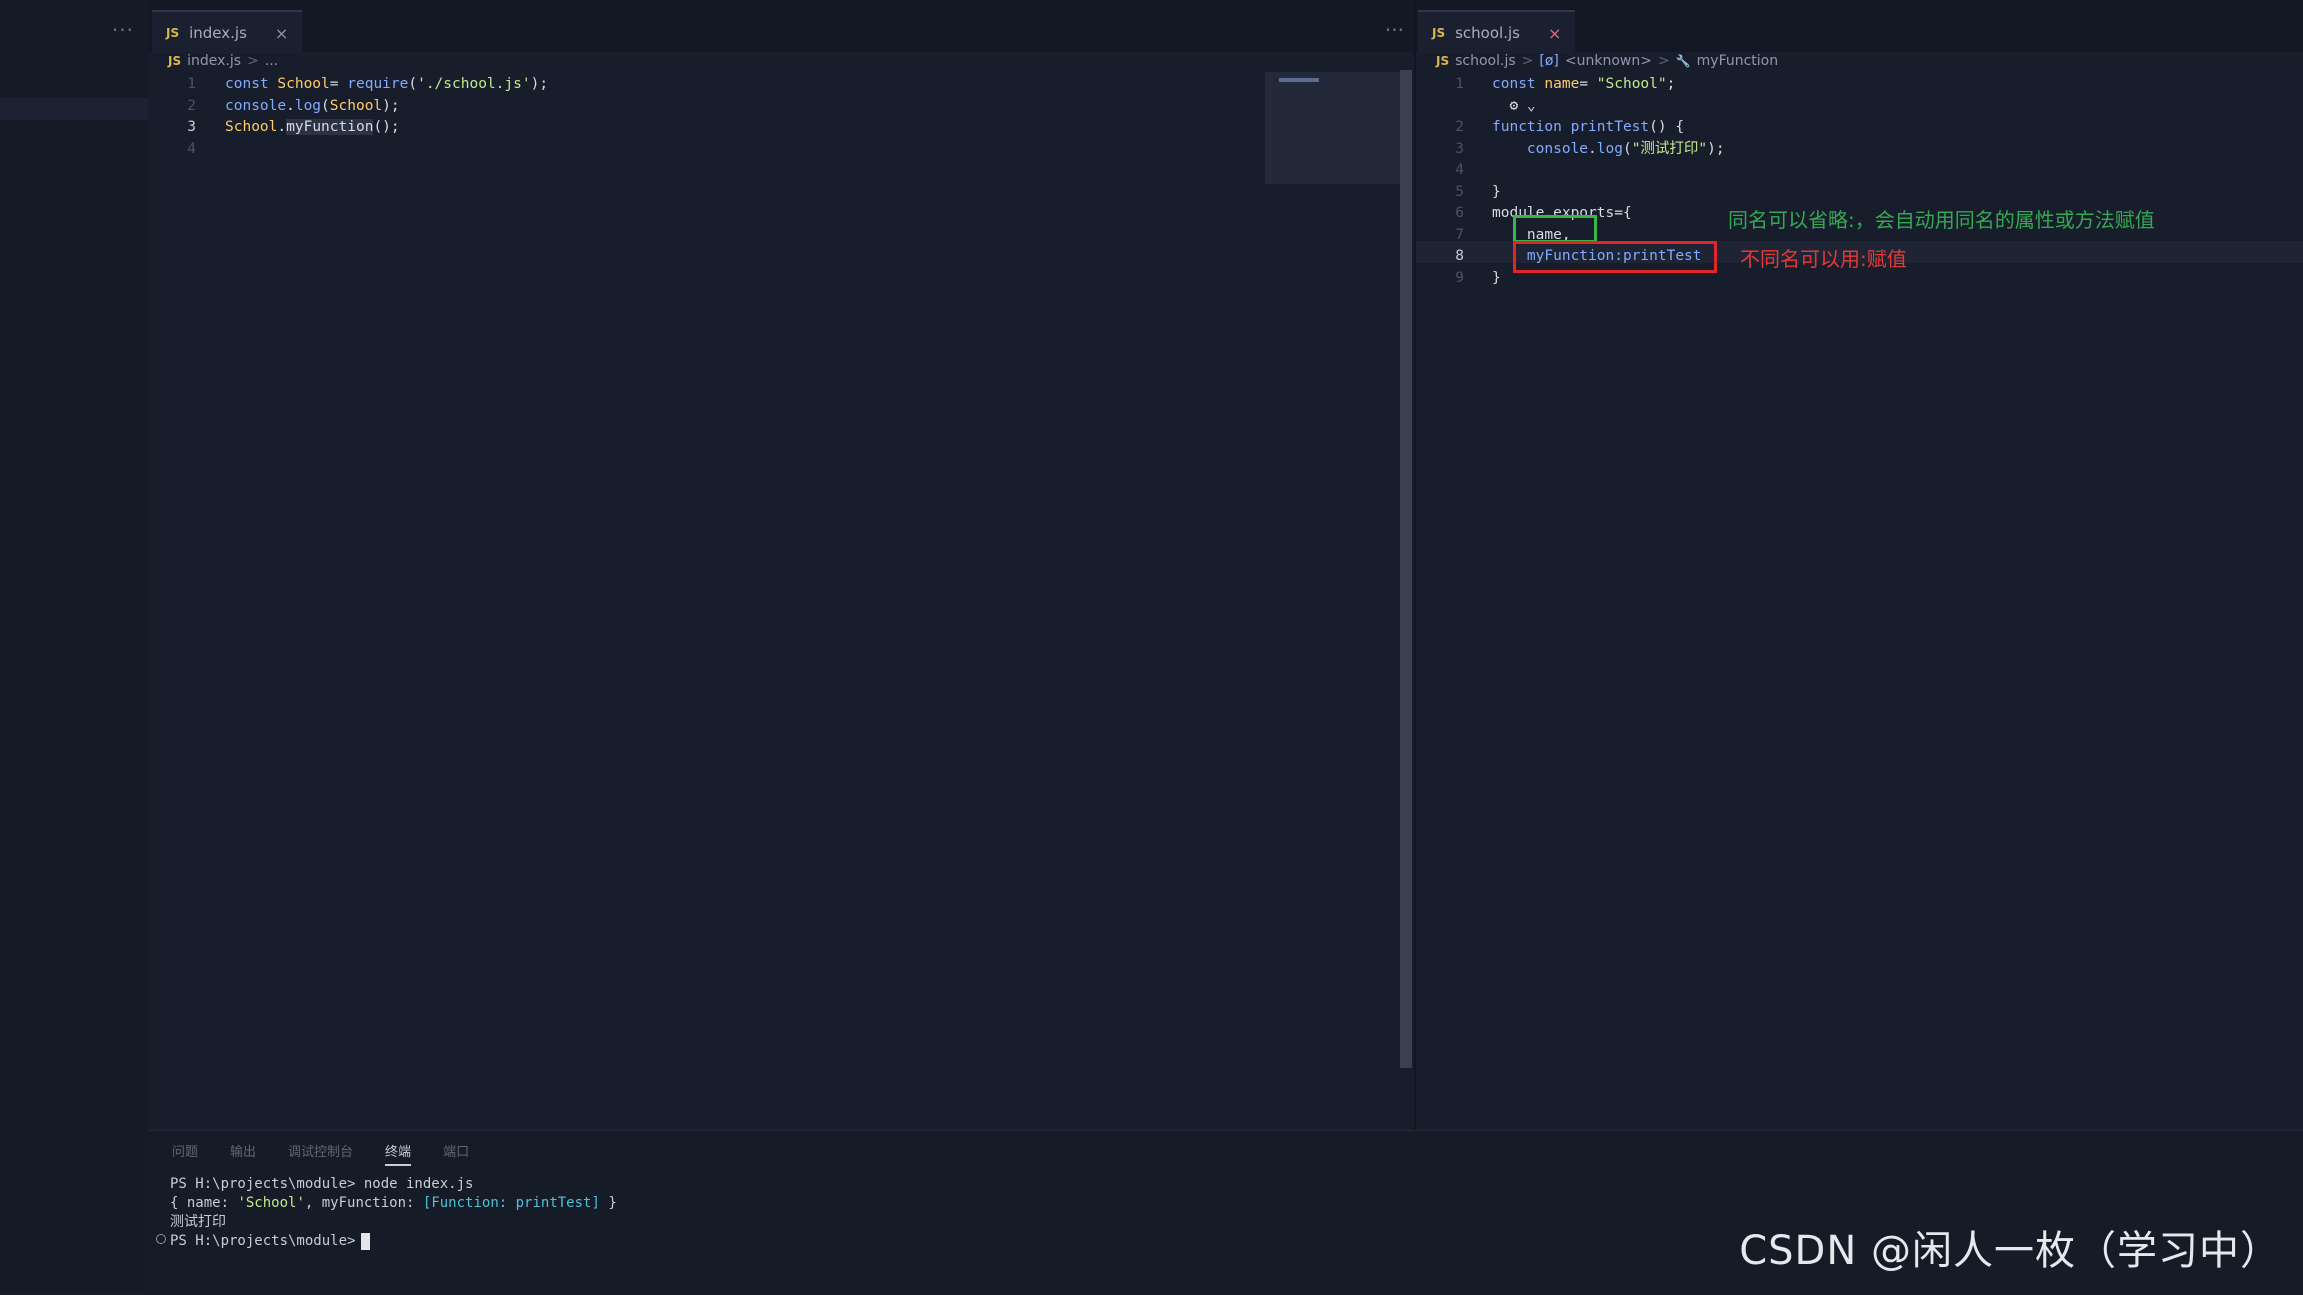  What do you see at coordinates (330, 127) in the screenshot?
I see `code-token: myFunction` at bounding box center [330, 127].